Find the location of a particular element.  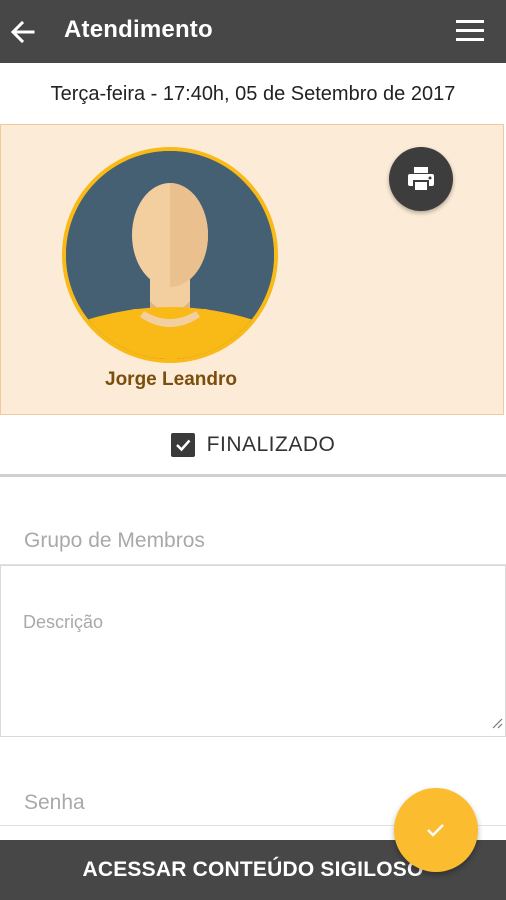

page-title: Atendimento is located at coordinates (138, 29).